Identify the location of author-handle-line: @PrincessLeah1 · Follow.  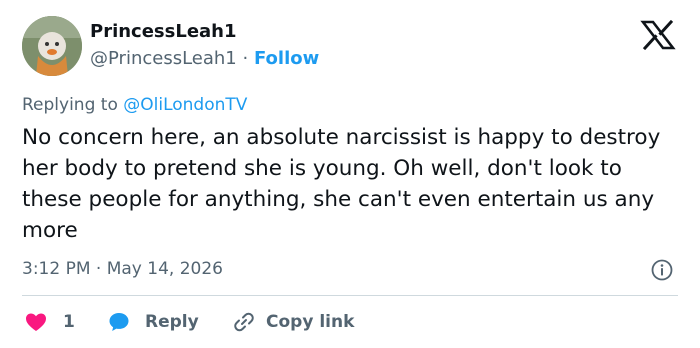
(204, 58).